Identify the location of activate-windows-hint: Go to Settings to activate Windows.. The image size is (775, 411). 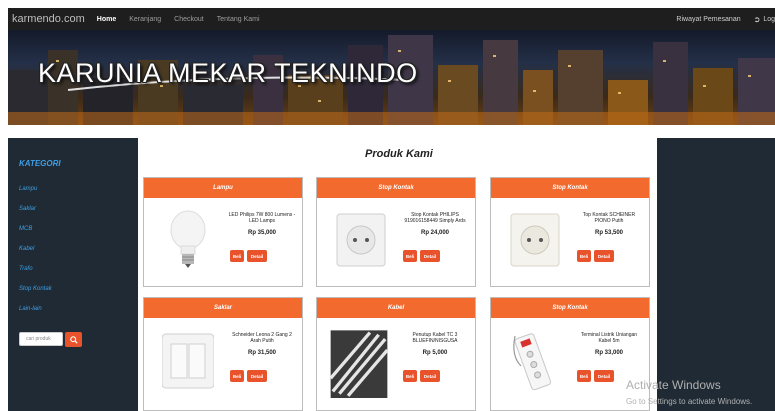
(689, 401).